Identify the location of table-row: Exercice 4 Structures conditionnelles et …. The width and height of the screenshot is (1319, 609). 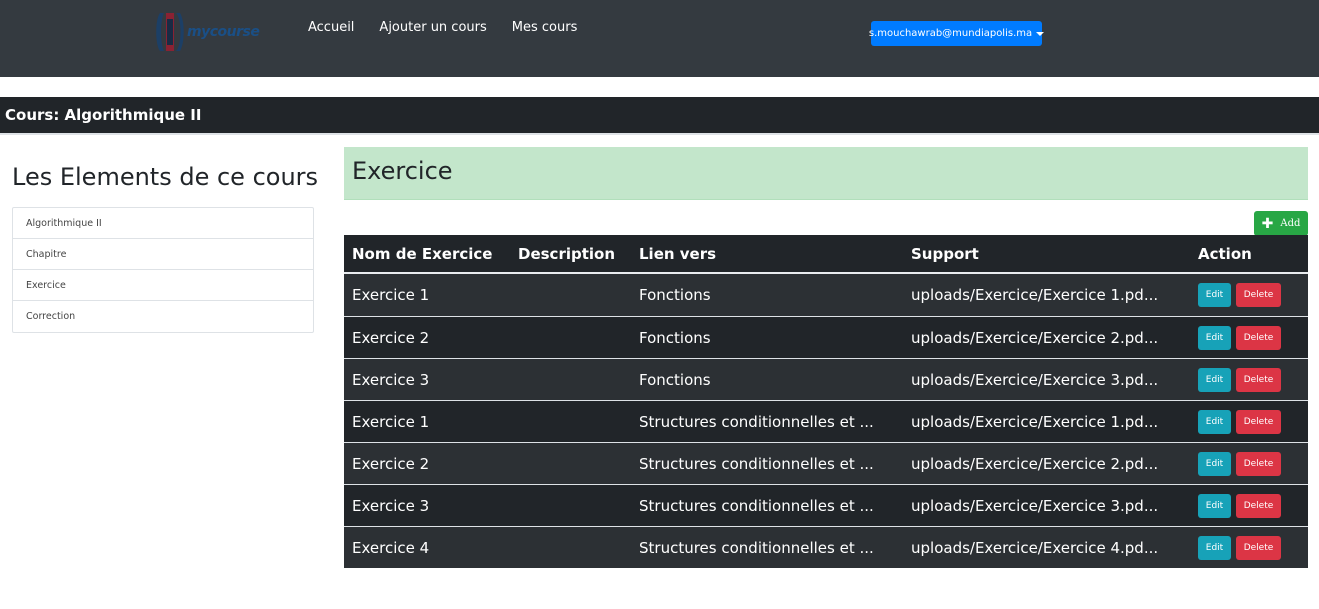
(826, 547).